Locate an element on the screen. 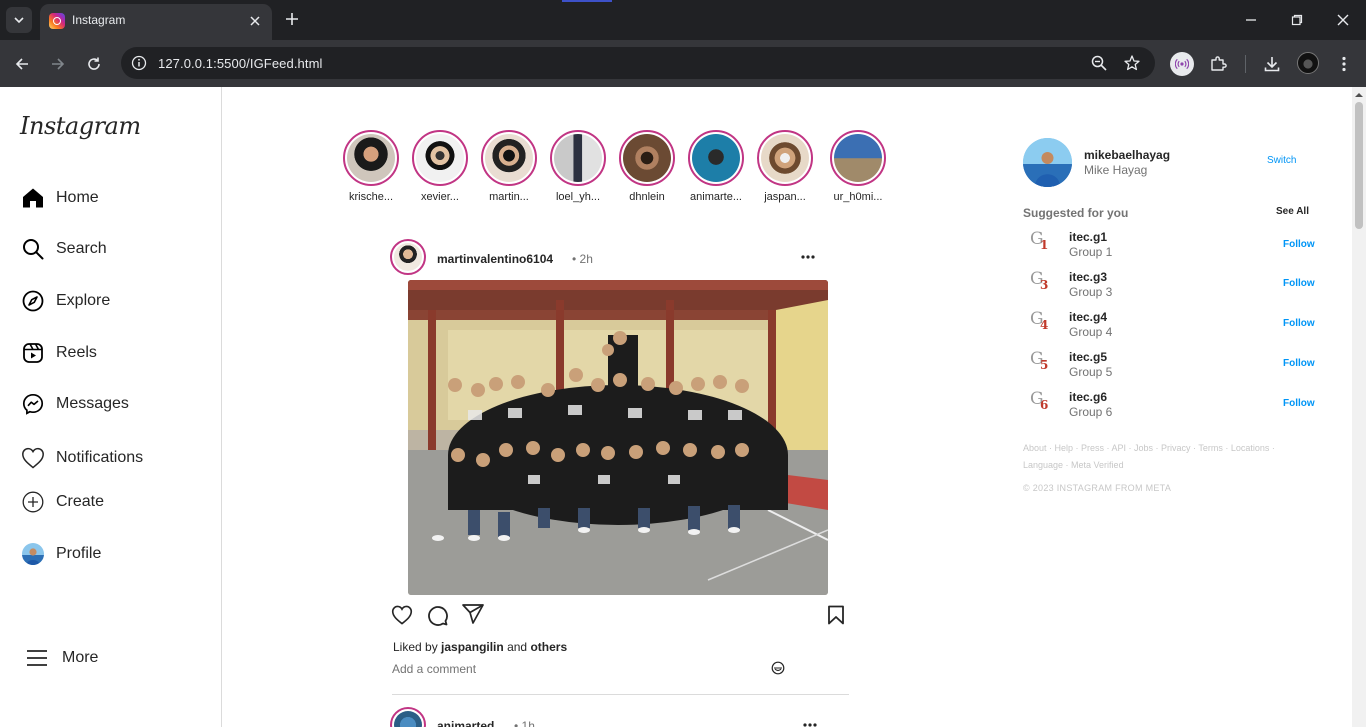  sidebar-item-create: Create is located at coordinates (62, 502).